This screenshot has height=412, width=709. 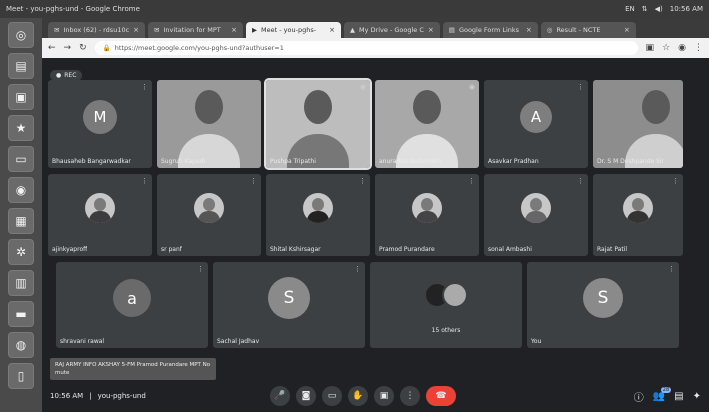 What do you see at coordinates (446, 330) in the screenshot?
I see `others-count: 15 others` at bounding box center [446, 330].